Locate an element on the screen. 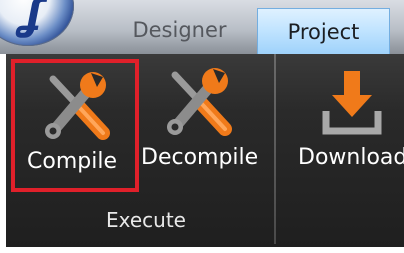  decompile-label: Decompile is located at coordinates (200, 157).